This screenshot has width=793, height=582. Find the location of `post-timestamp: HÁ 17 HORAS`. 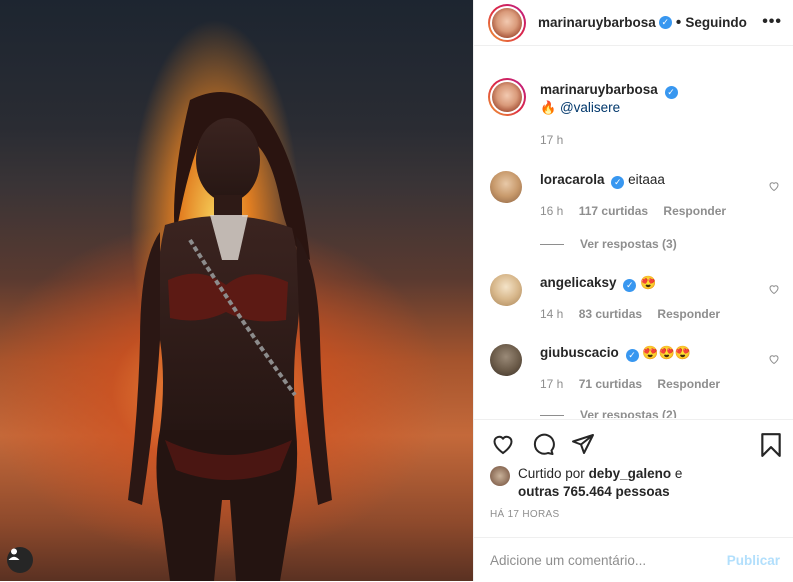

post-timestamp: HÁ 17 HORAS is located at coordinates (525, 514).